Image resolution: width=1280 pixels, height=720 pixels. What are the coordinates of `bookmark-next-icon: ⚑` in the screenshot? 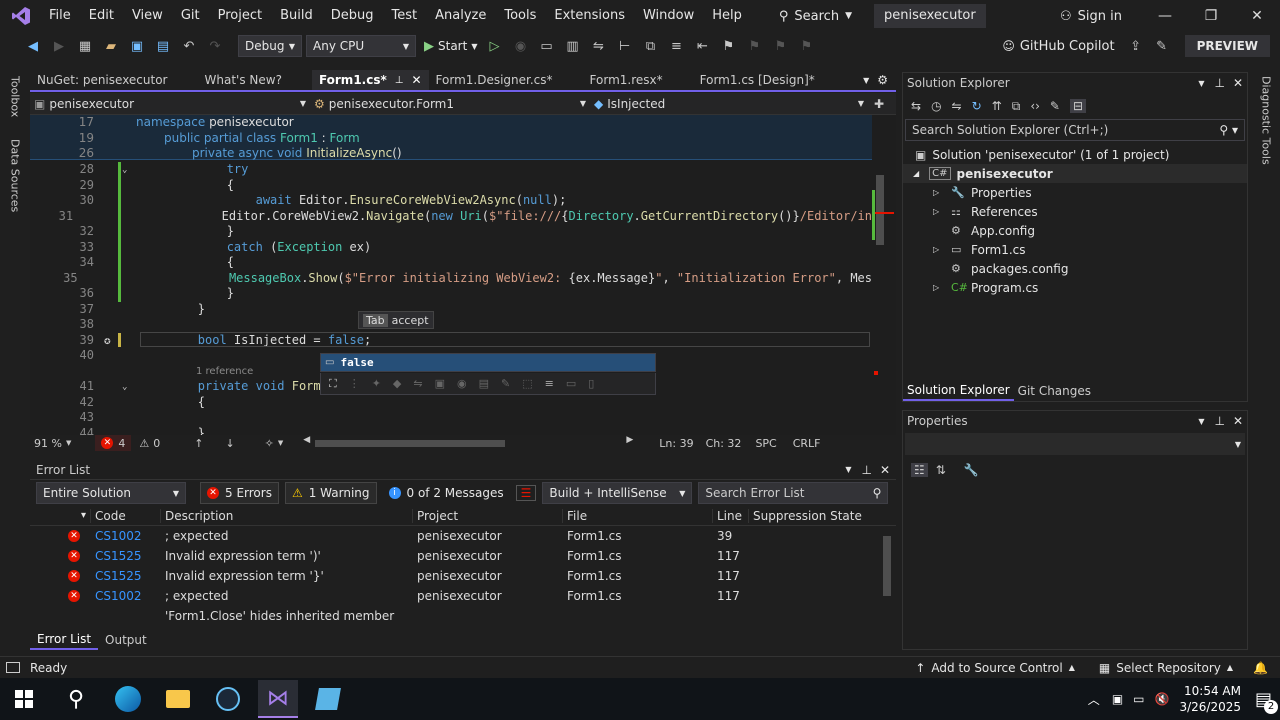 It's located at (780, 46).